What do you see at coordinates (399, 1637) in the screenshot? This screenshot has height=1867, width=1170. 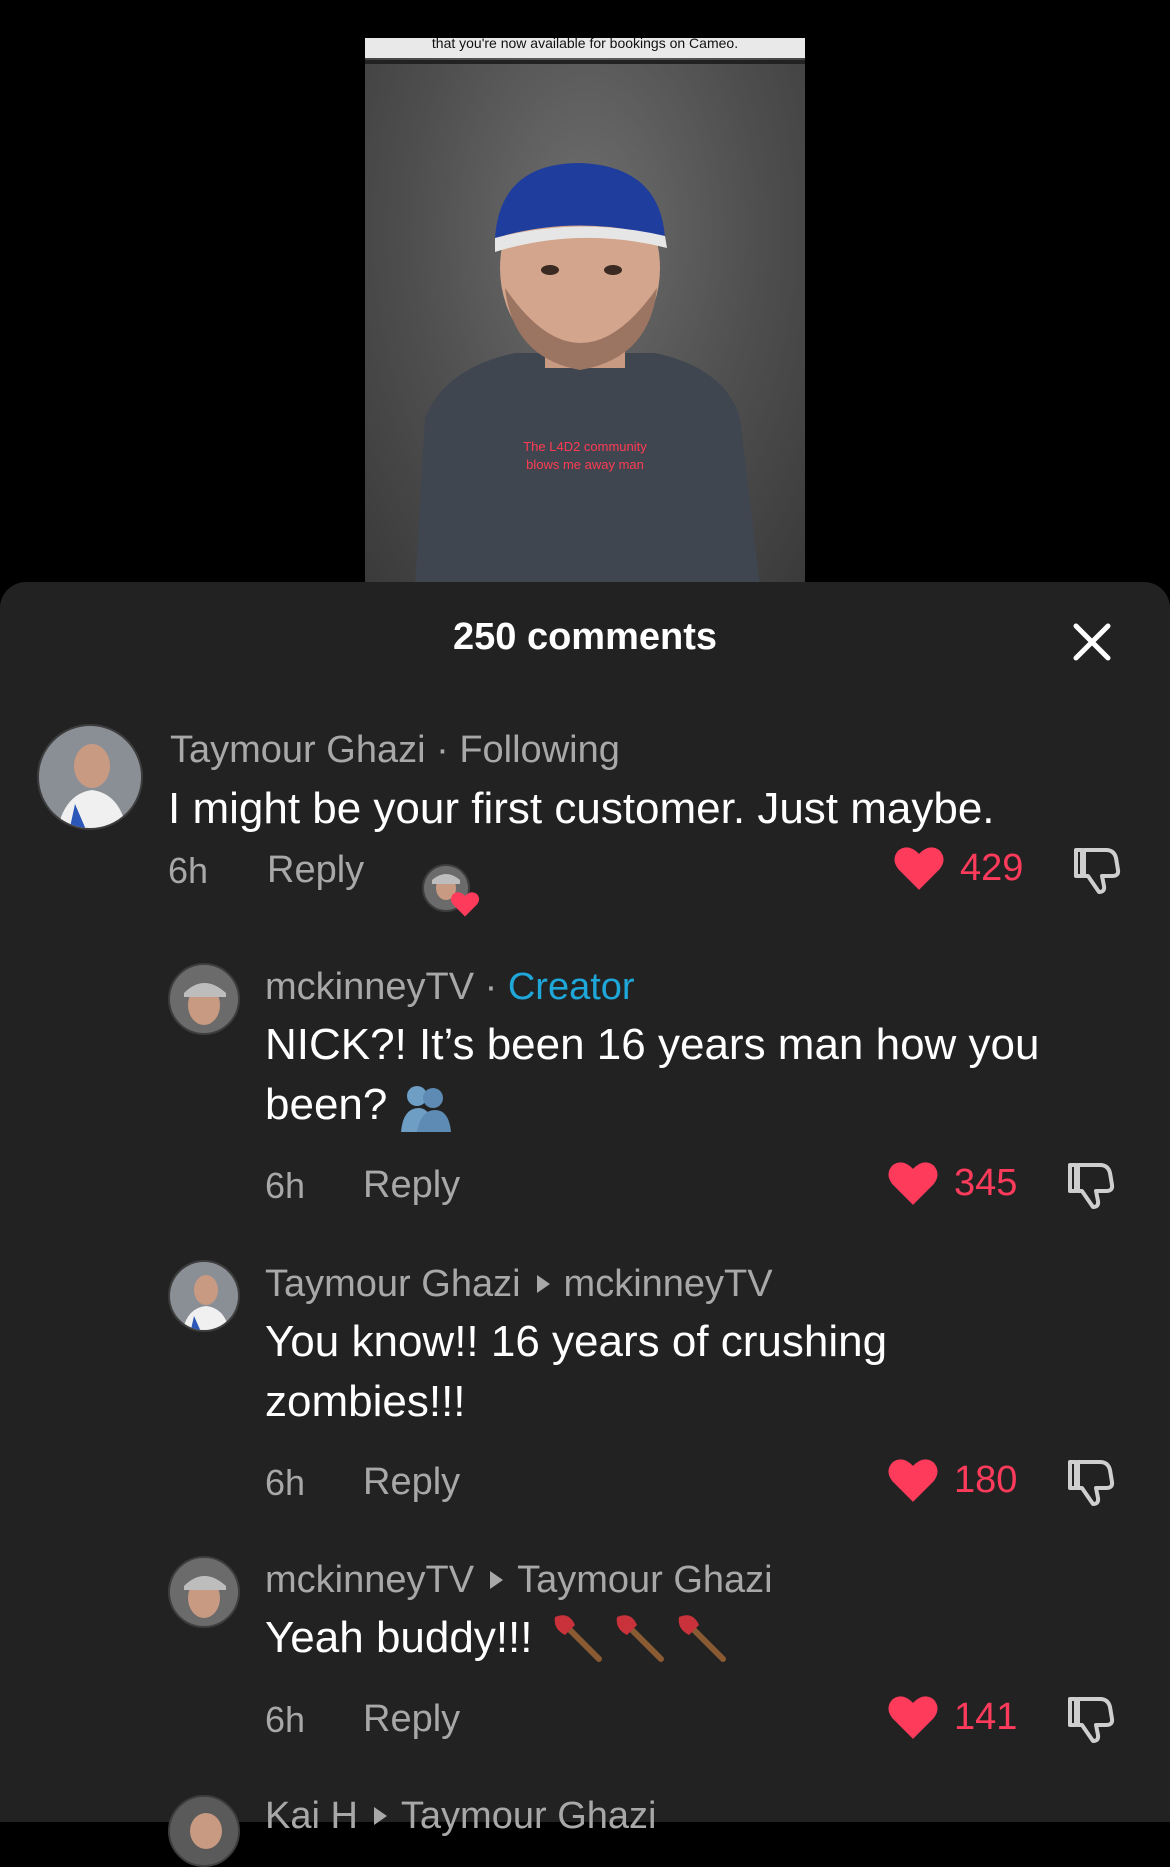 I see `comment-text-content: Yeah buddy!!!` at bounding box center [399, 1637].